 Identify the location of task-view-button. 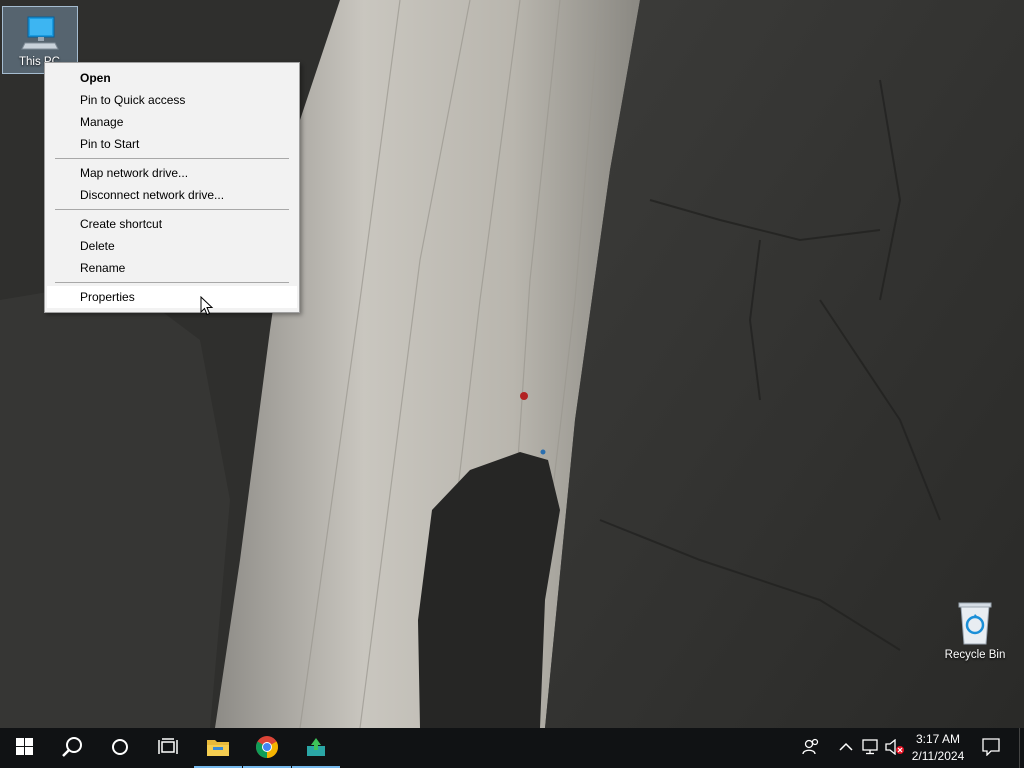
(168, 748).